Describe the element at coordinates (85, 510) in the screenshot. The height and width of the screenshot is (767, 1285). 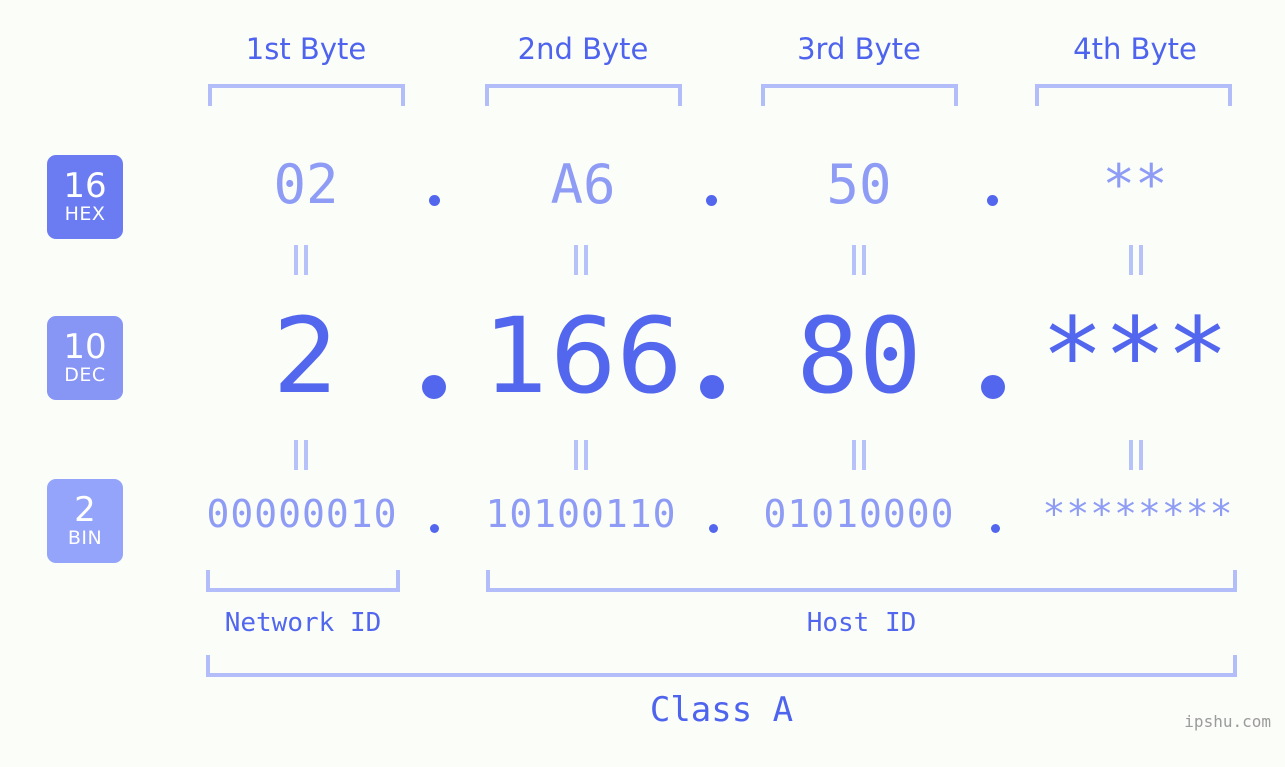
I see `radix-badge-bin-number: 2` at that location.